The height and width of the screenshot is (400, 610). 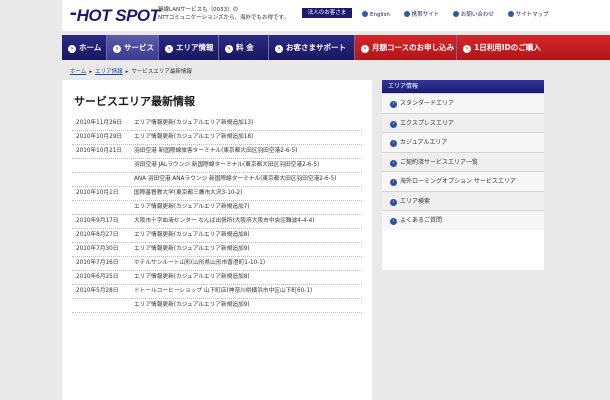 I want to click on news-row: 2010年6月25日 エリア情報更新(カジュアルエリア新規追加8), so click(x=217, y=278).